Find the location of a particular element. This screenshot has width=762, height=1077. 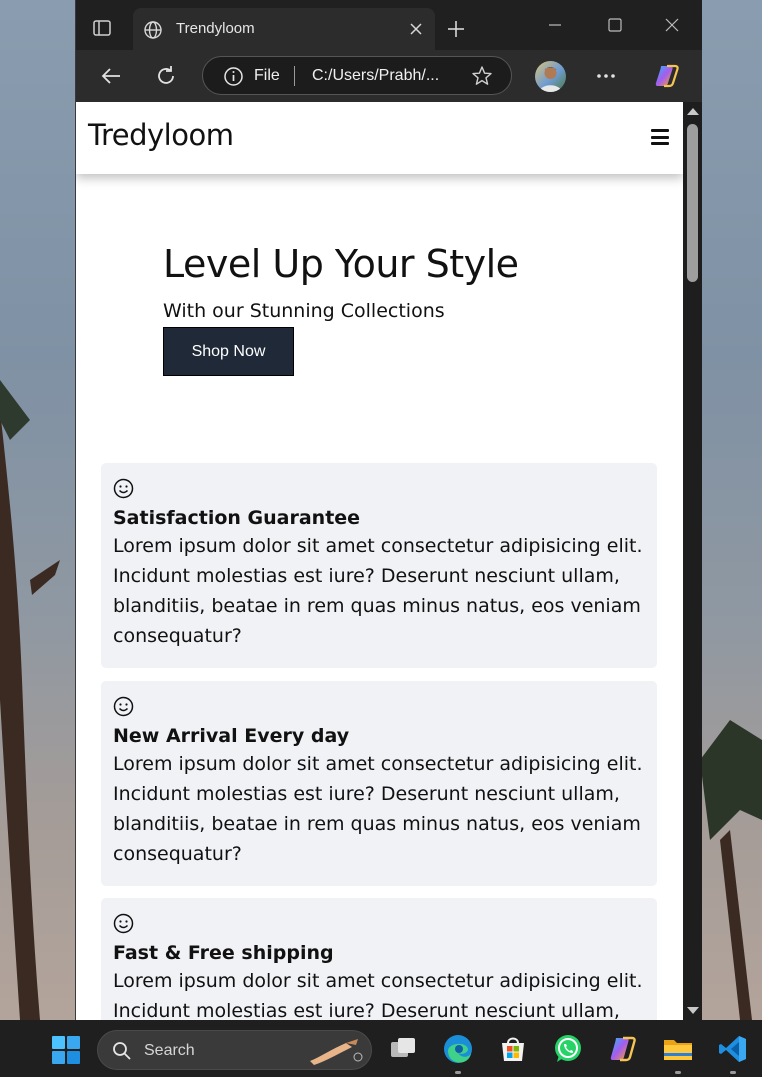

tab-actions-icon is located at coordinates (102, 28).